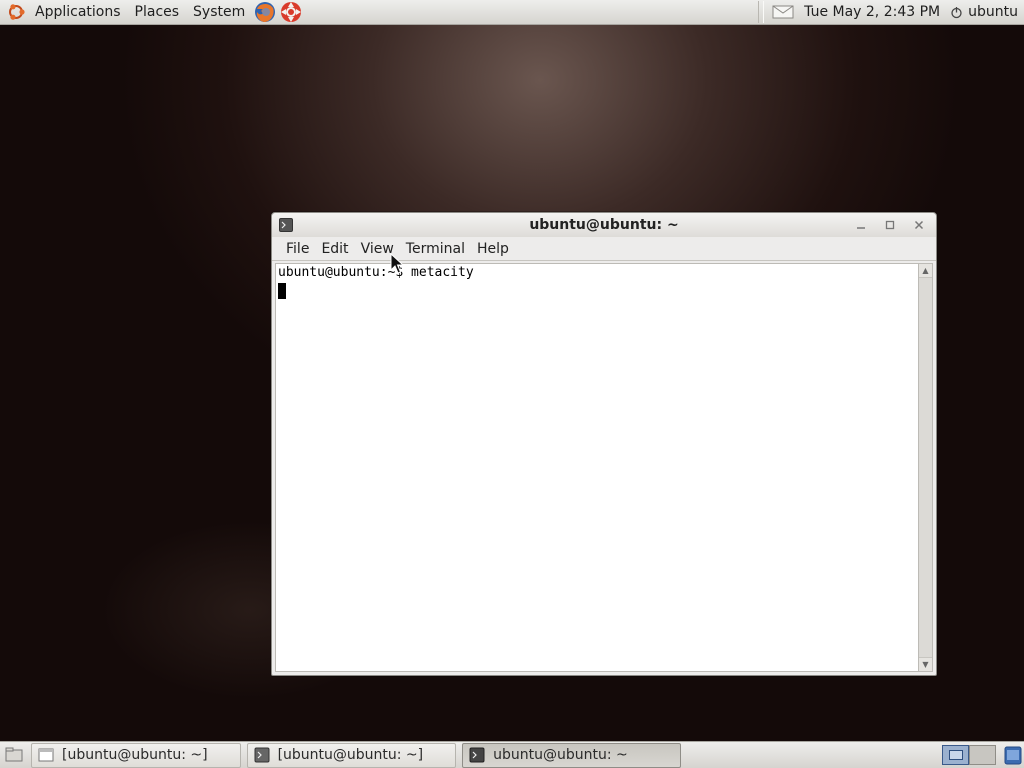 This screenshot has height=768, width=1024. What do you see at coordinates (291, 12) in the screenshot?
I see `help-lifebuoy-icon` at bounding box center [291, 12].